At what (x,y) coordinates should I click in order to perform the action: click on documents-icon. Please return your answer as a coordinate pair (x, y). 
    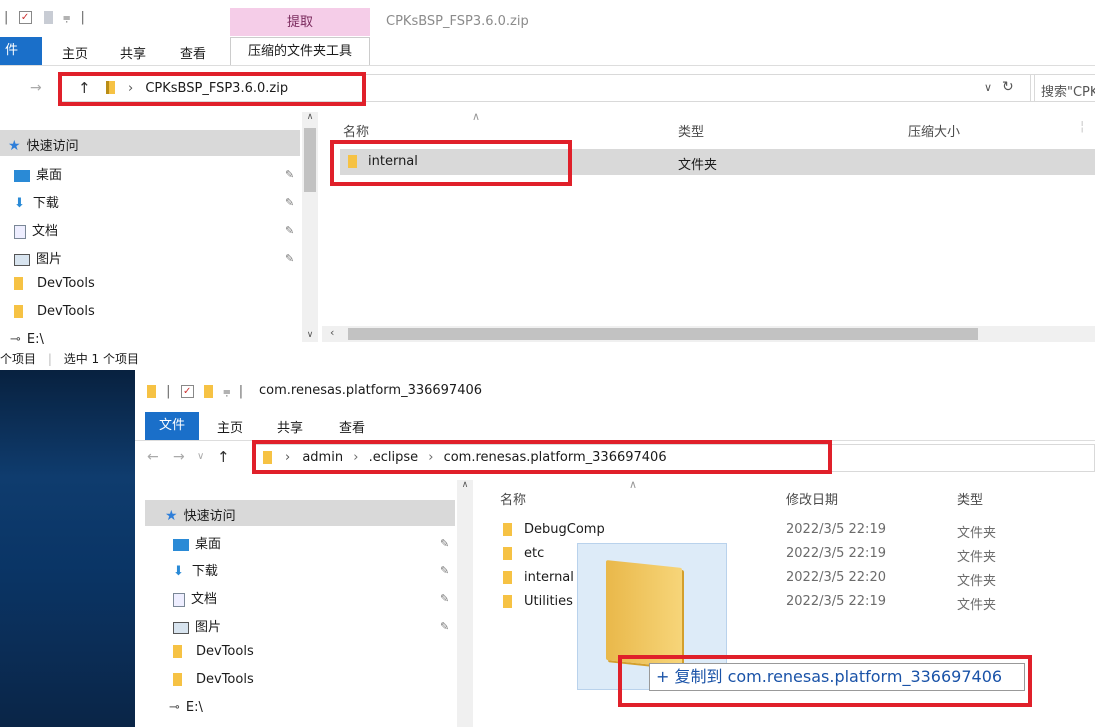
    Looking at the image, I should click on (20, 231).